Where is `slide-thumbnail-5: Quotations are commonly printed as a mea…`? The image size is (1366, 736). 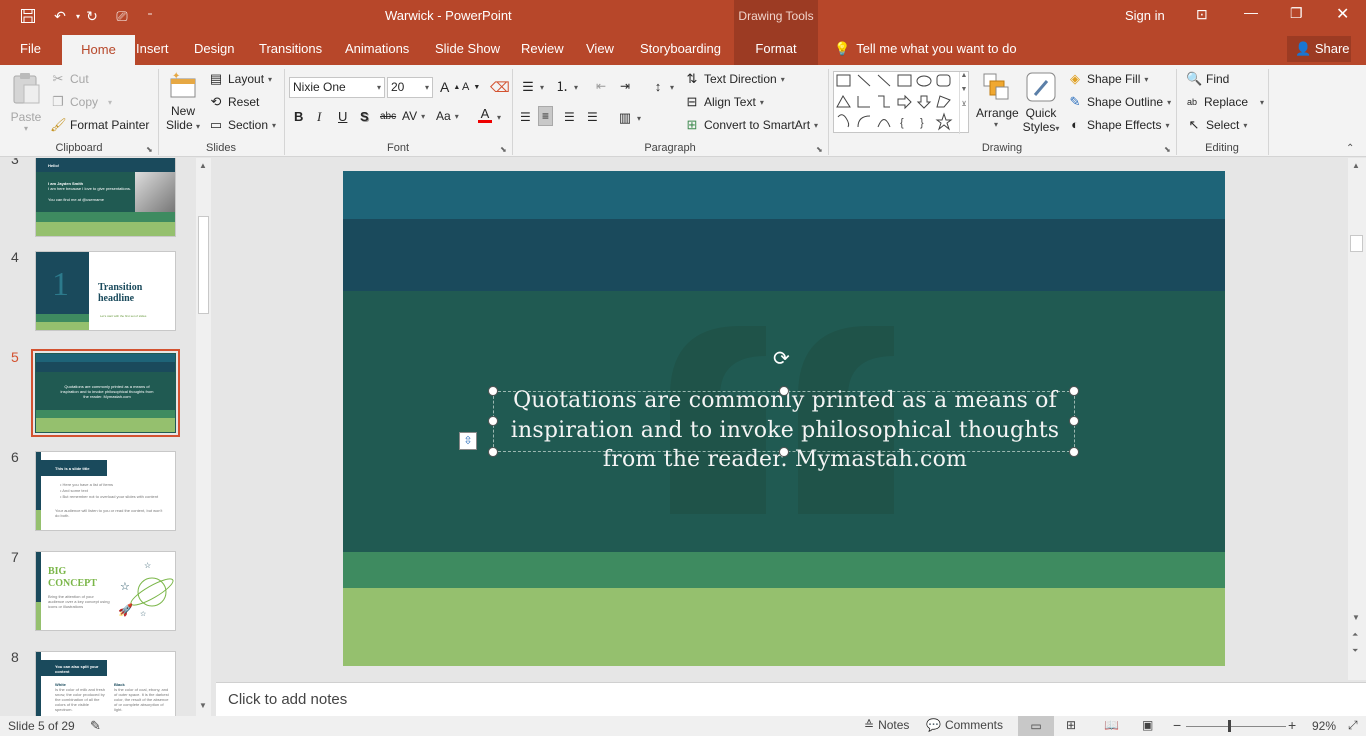
slide-thumbnail-5: Quotations are commonly printed as a mea… is located at coordinates (105, 393).